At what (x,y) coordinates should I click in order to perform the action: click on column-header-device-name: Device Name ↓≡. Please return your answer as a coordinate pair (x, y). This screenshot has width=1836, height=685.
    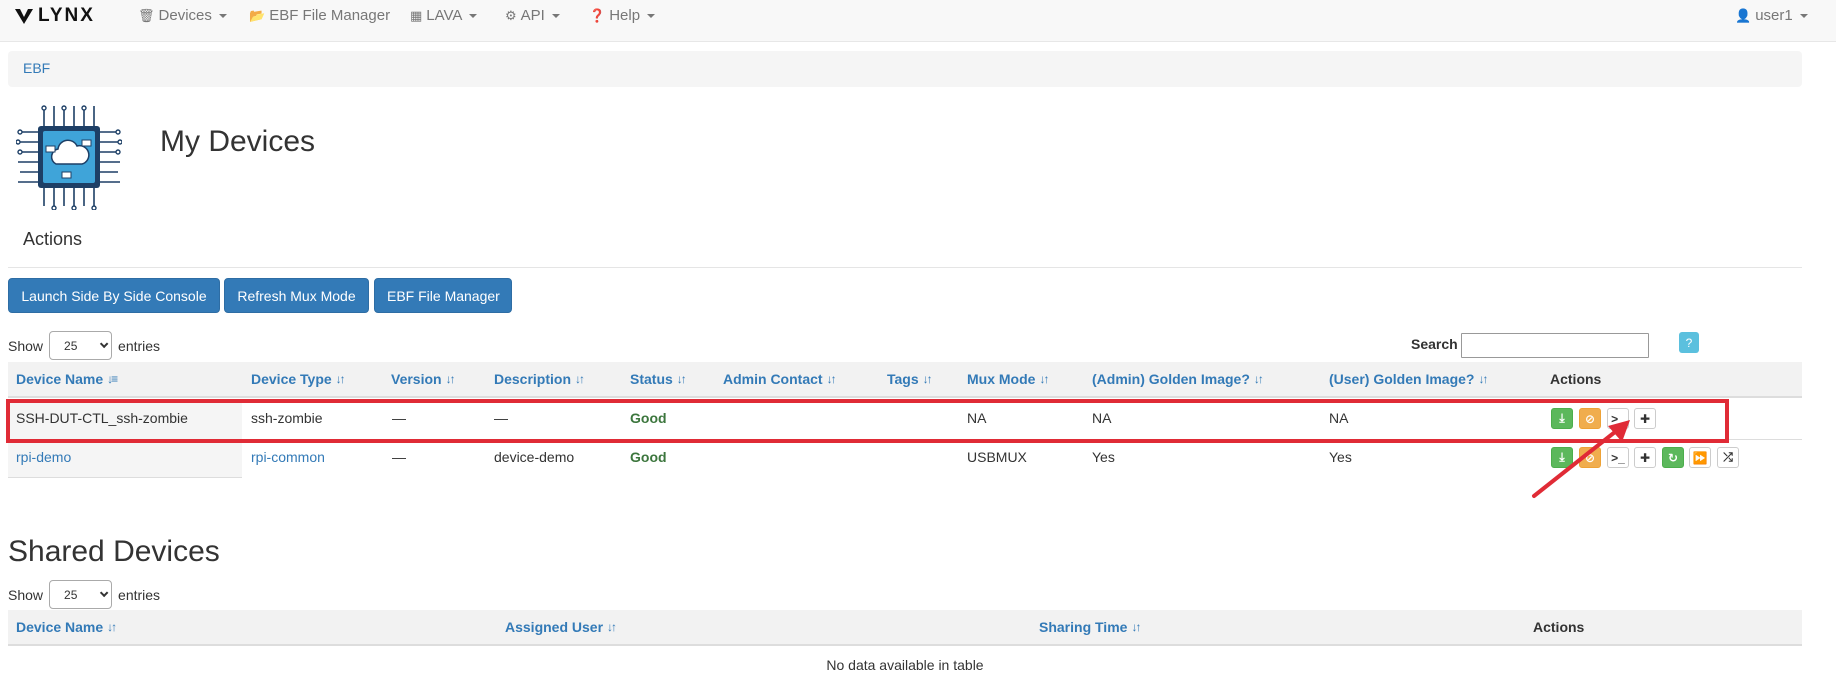
    Looking at the image, I should click on (67, 379).